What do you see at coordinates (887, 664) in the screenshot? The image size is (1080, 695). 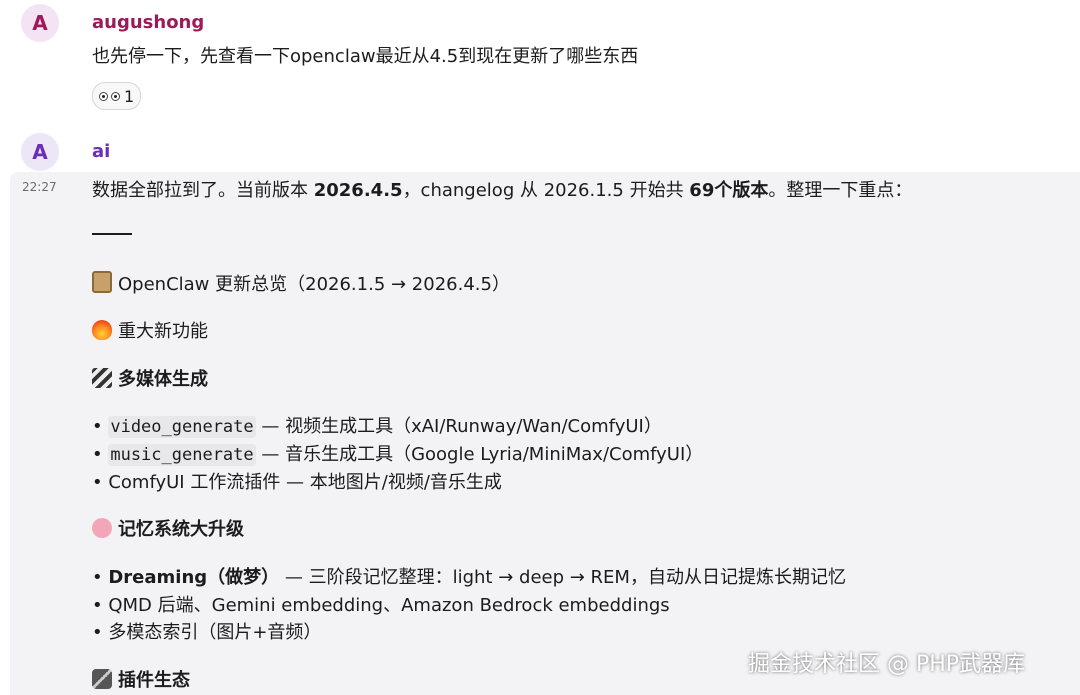 I see `watermark: 掘金技术社区 @ PHP武器库` at bounding box center [887, 664].